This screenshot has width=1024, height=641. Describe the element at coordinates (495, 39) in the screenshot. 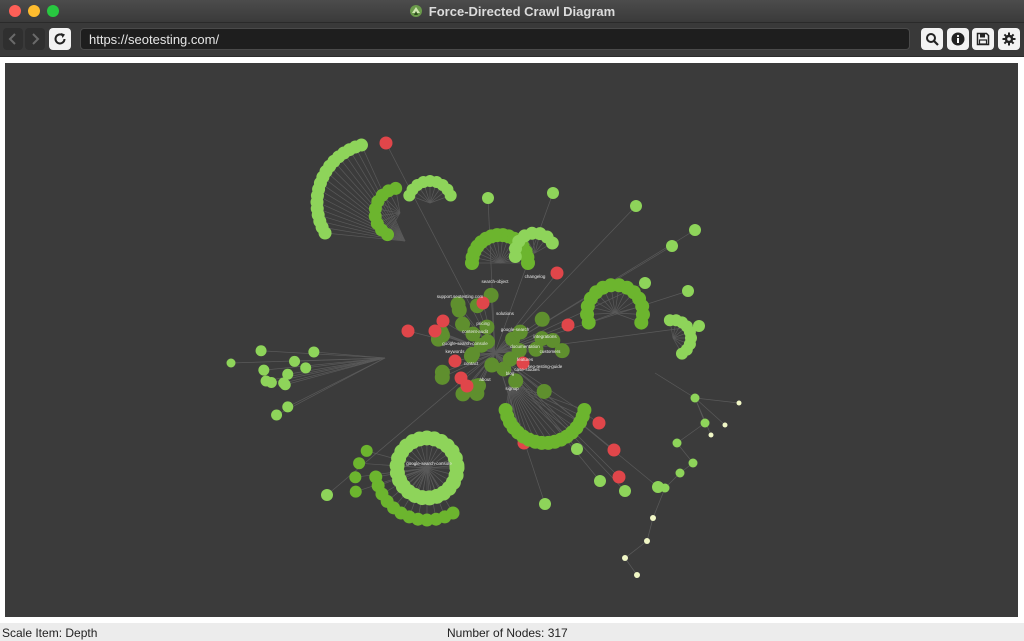

I see `url-field: https://seotesting.com/` at that location.